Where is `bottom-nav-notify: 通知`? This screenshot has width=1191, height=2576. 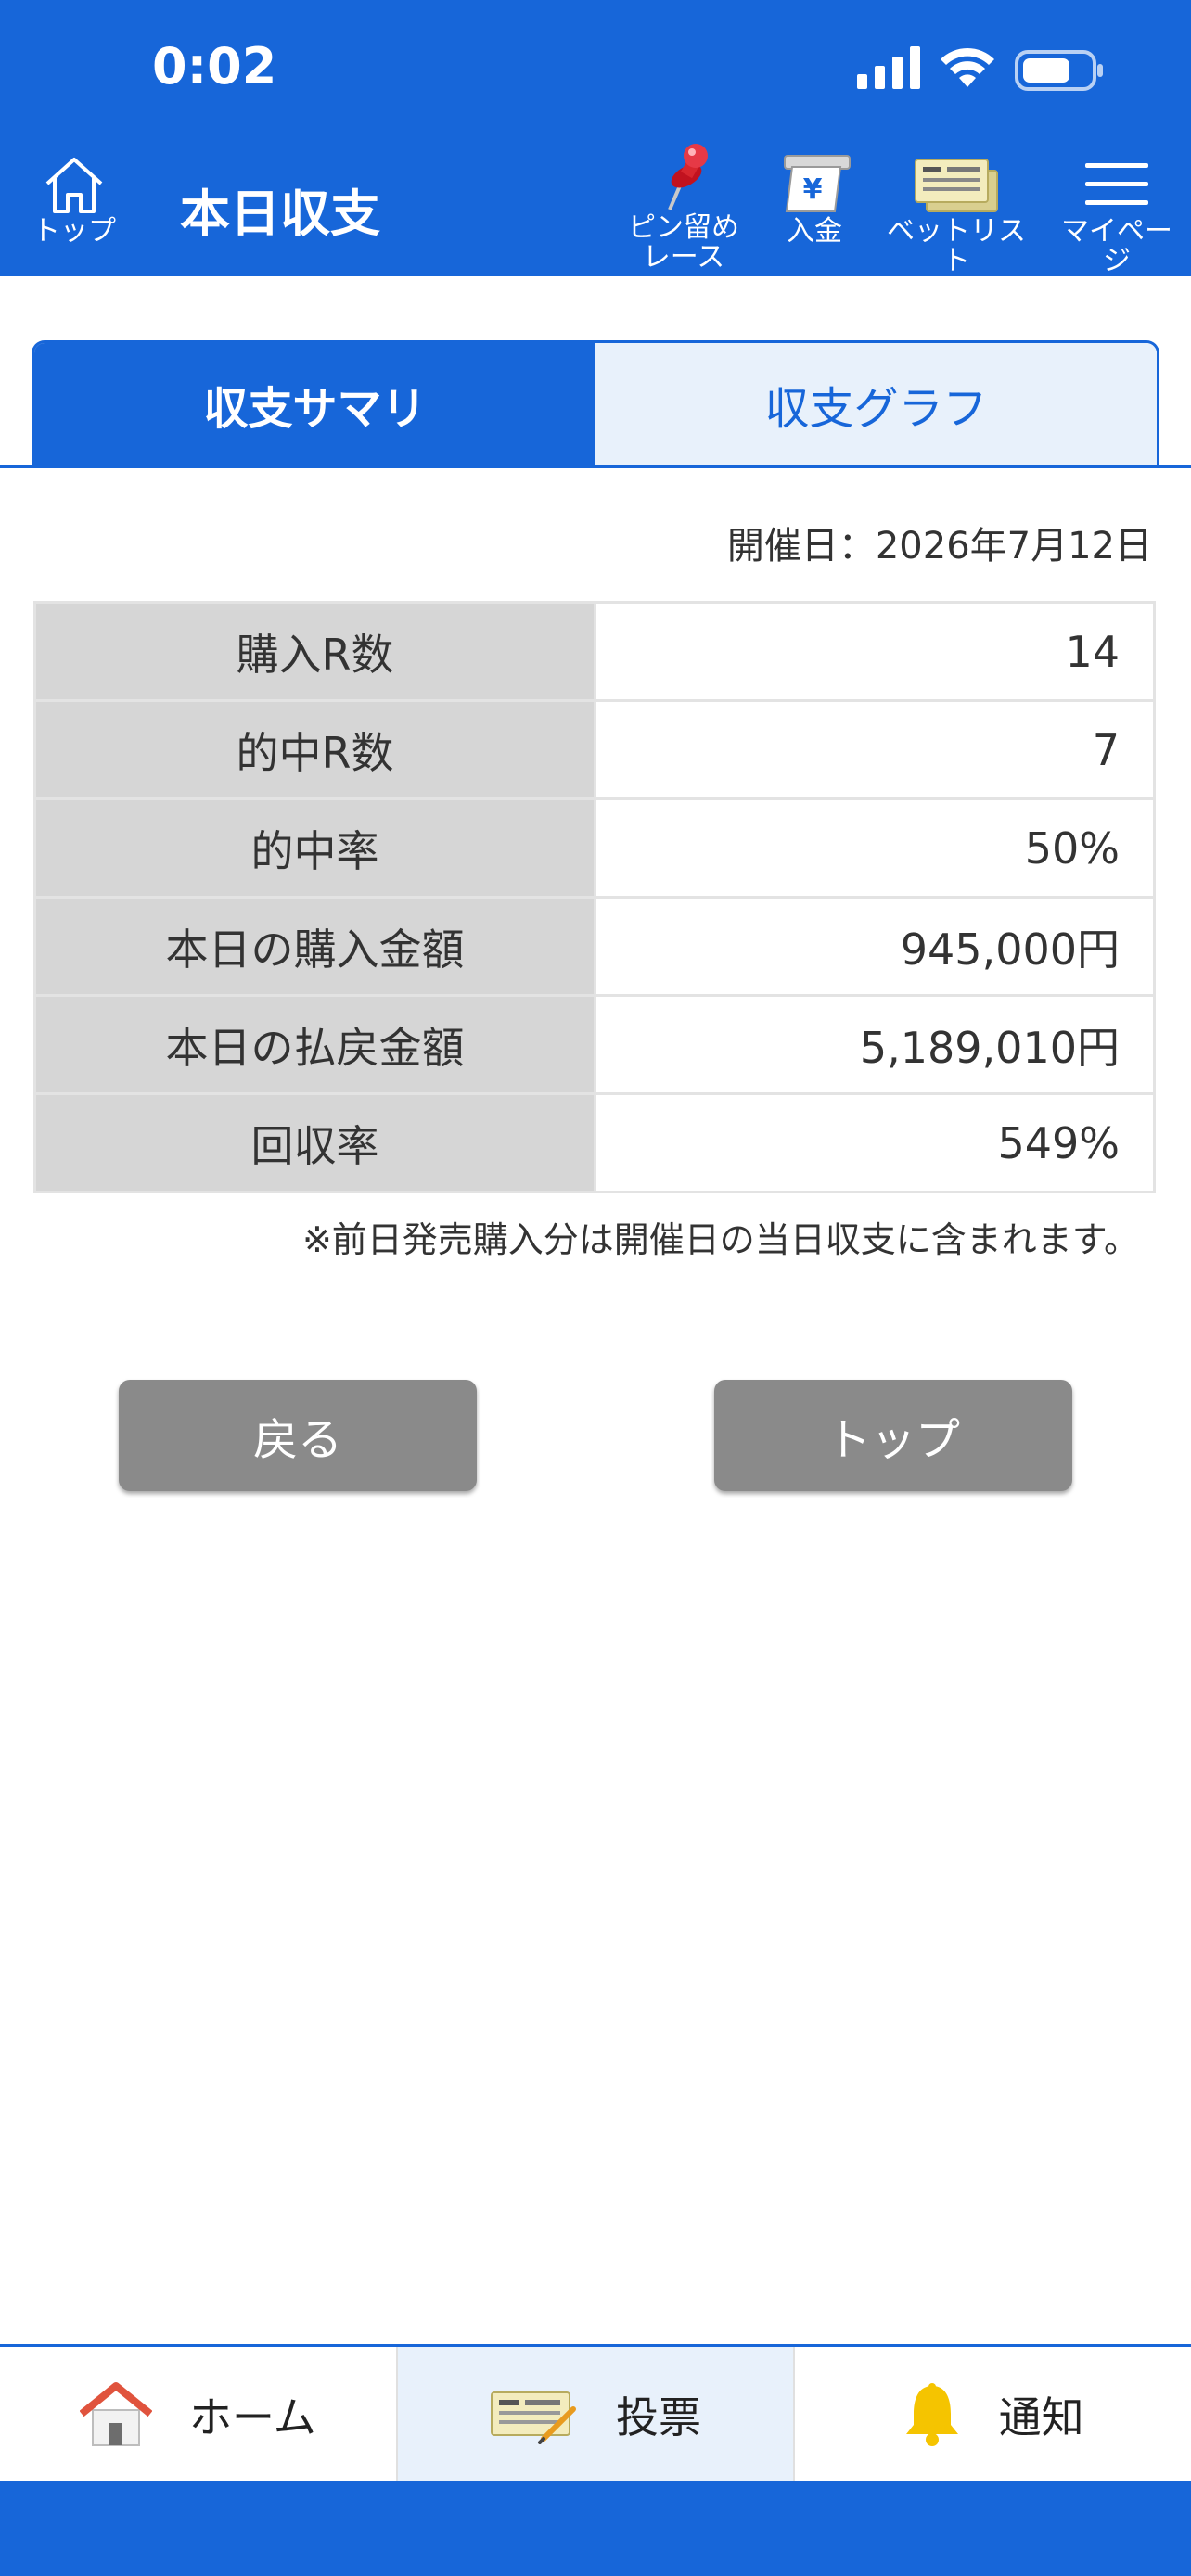
bottom-nav-notify: 通知 is located at coordinates (993, 2414).